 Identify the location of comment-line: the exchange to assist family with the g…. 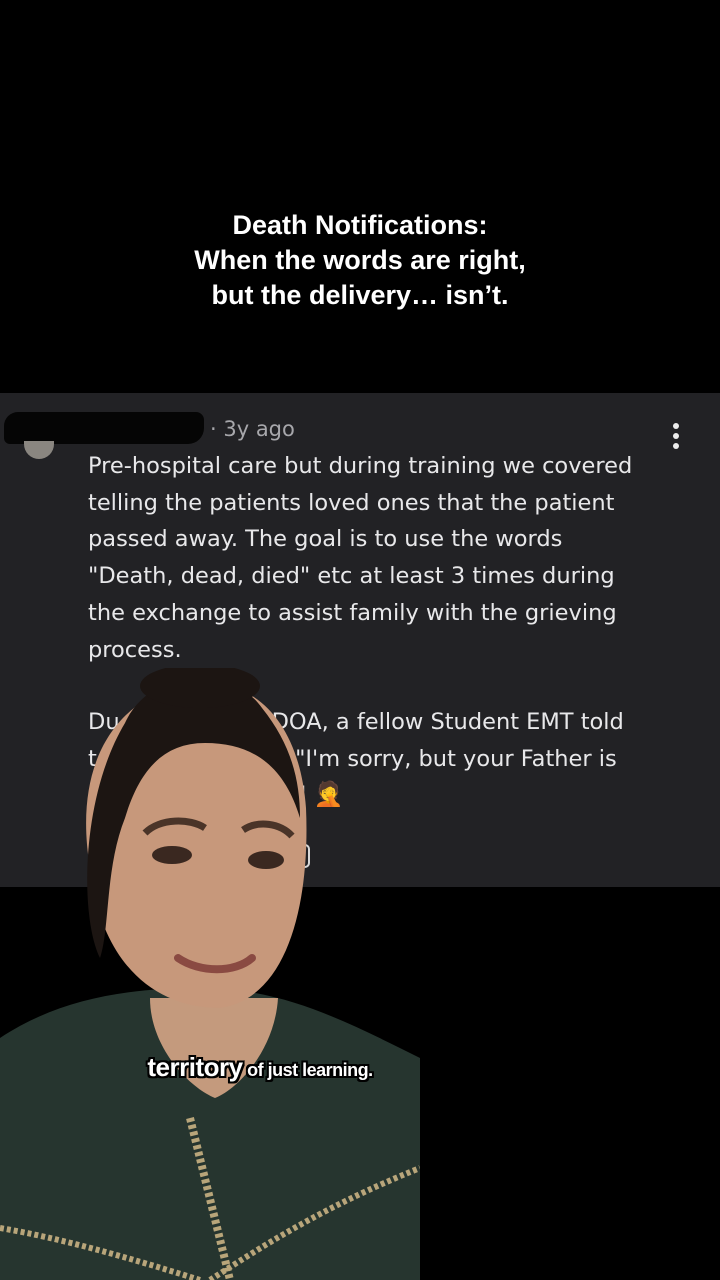
(352, 612).